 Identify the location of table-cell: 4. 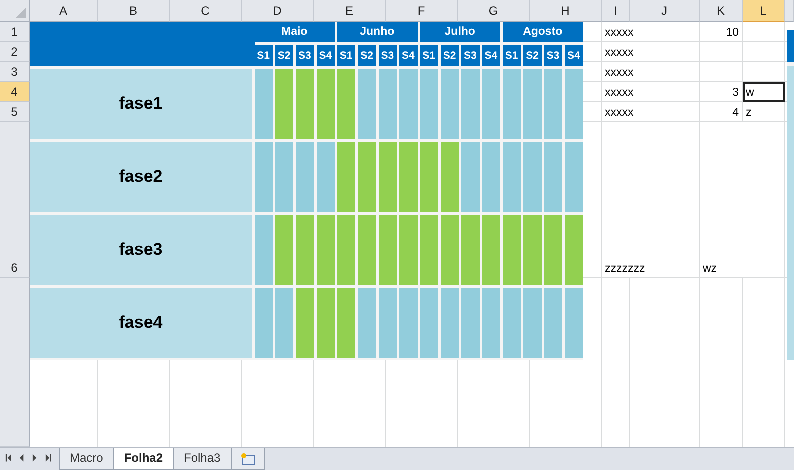
(721, 112).